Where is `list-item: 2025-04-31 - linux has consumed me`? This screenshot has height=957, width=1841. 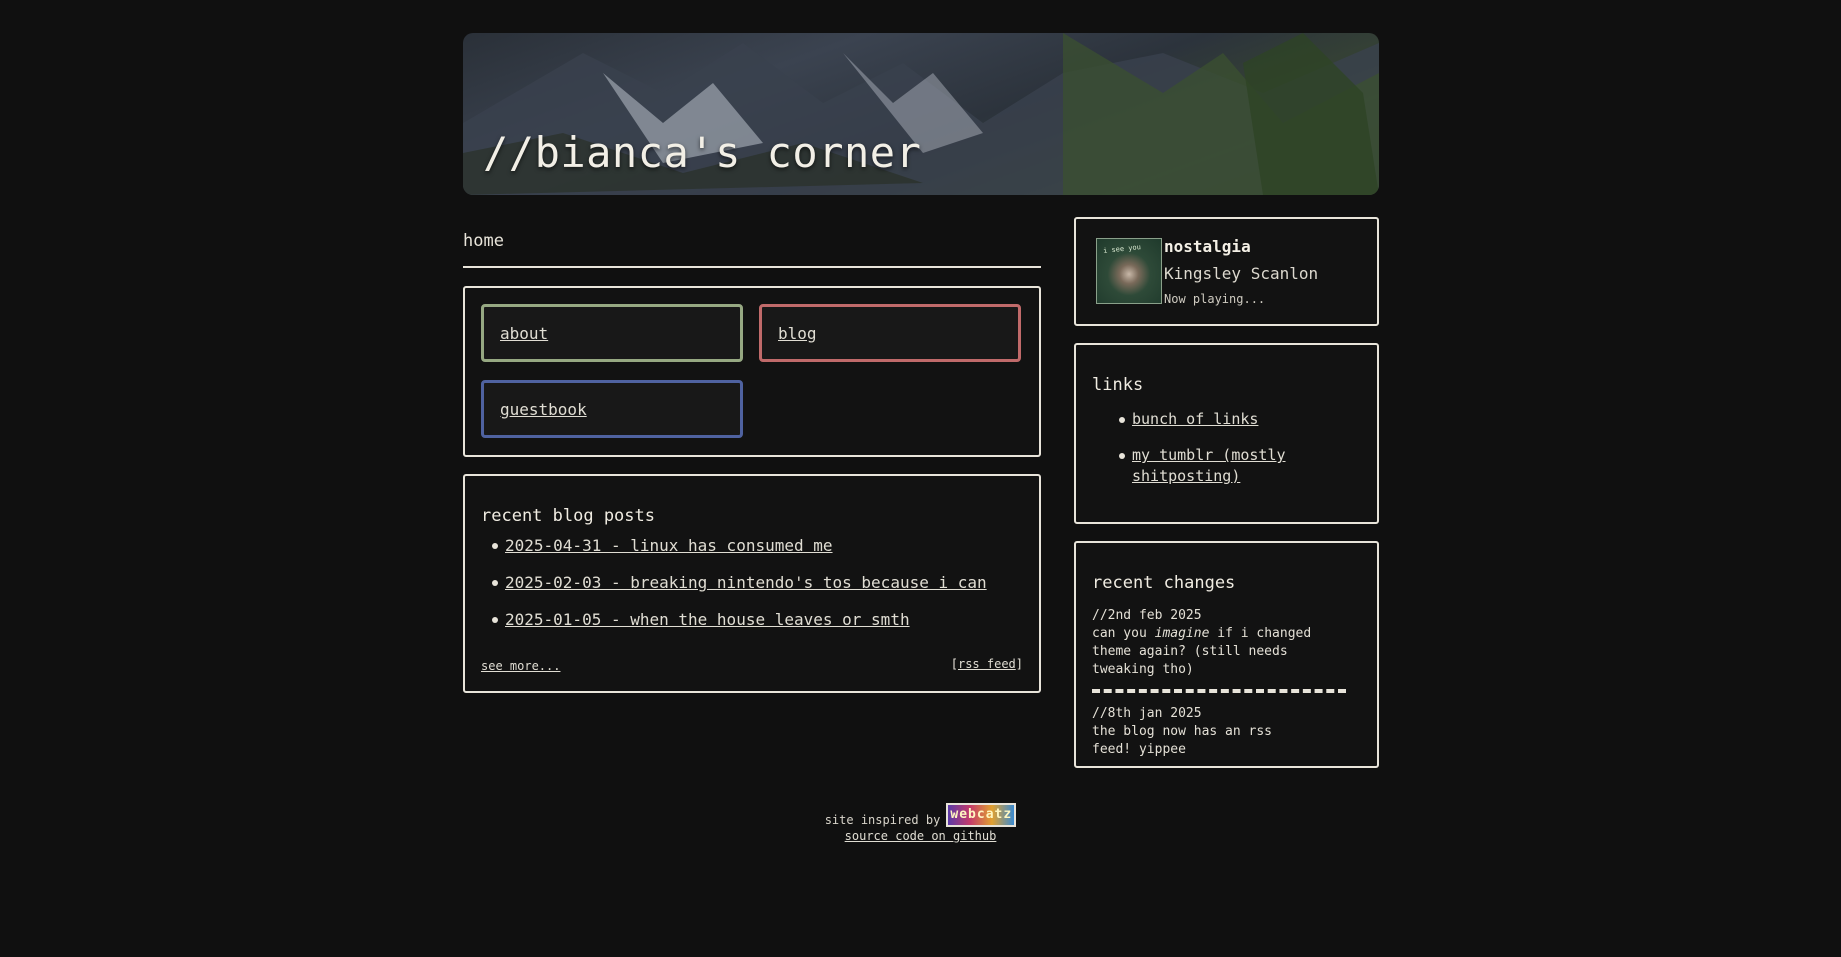 list-item: 2025-04-31 - linux has consumed me is located at coordinates (752, 554).